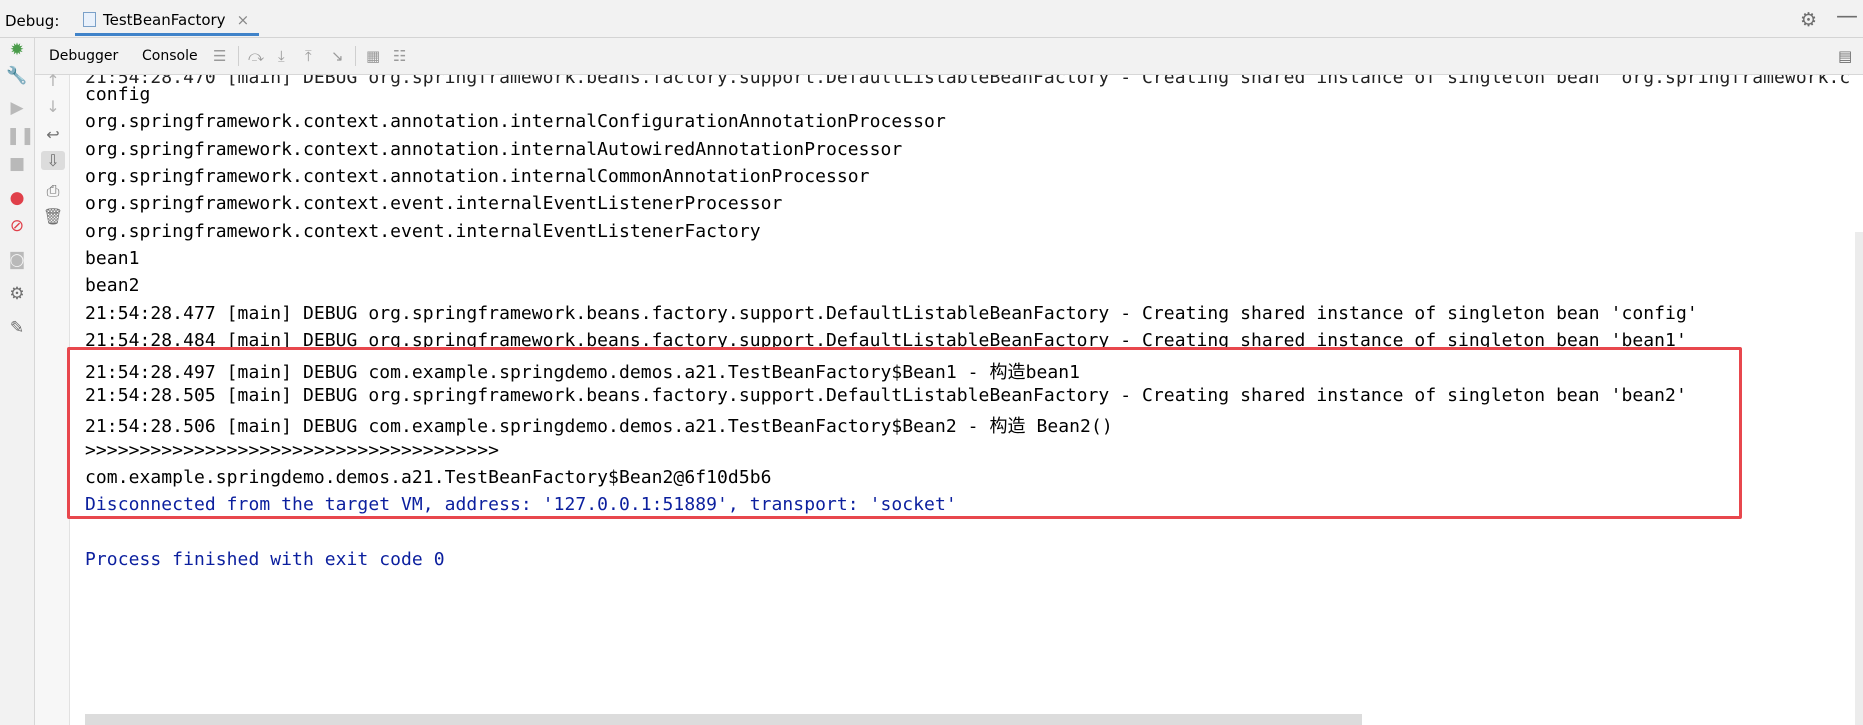  I want to click on scroll-to-end-icon: ⇩, so click(53, 160).